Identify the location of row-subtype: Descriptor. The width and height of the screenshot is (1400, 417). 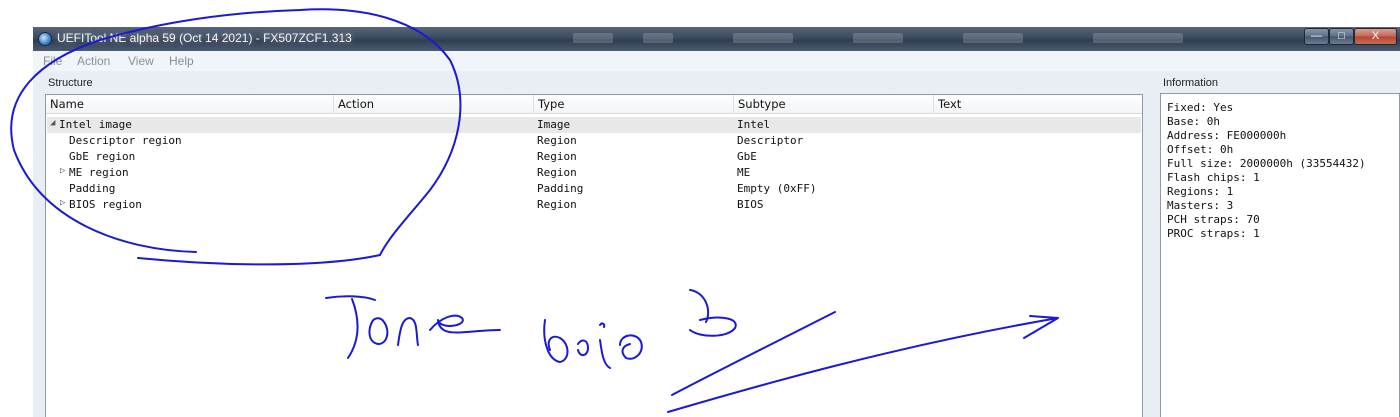
(770, 140).